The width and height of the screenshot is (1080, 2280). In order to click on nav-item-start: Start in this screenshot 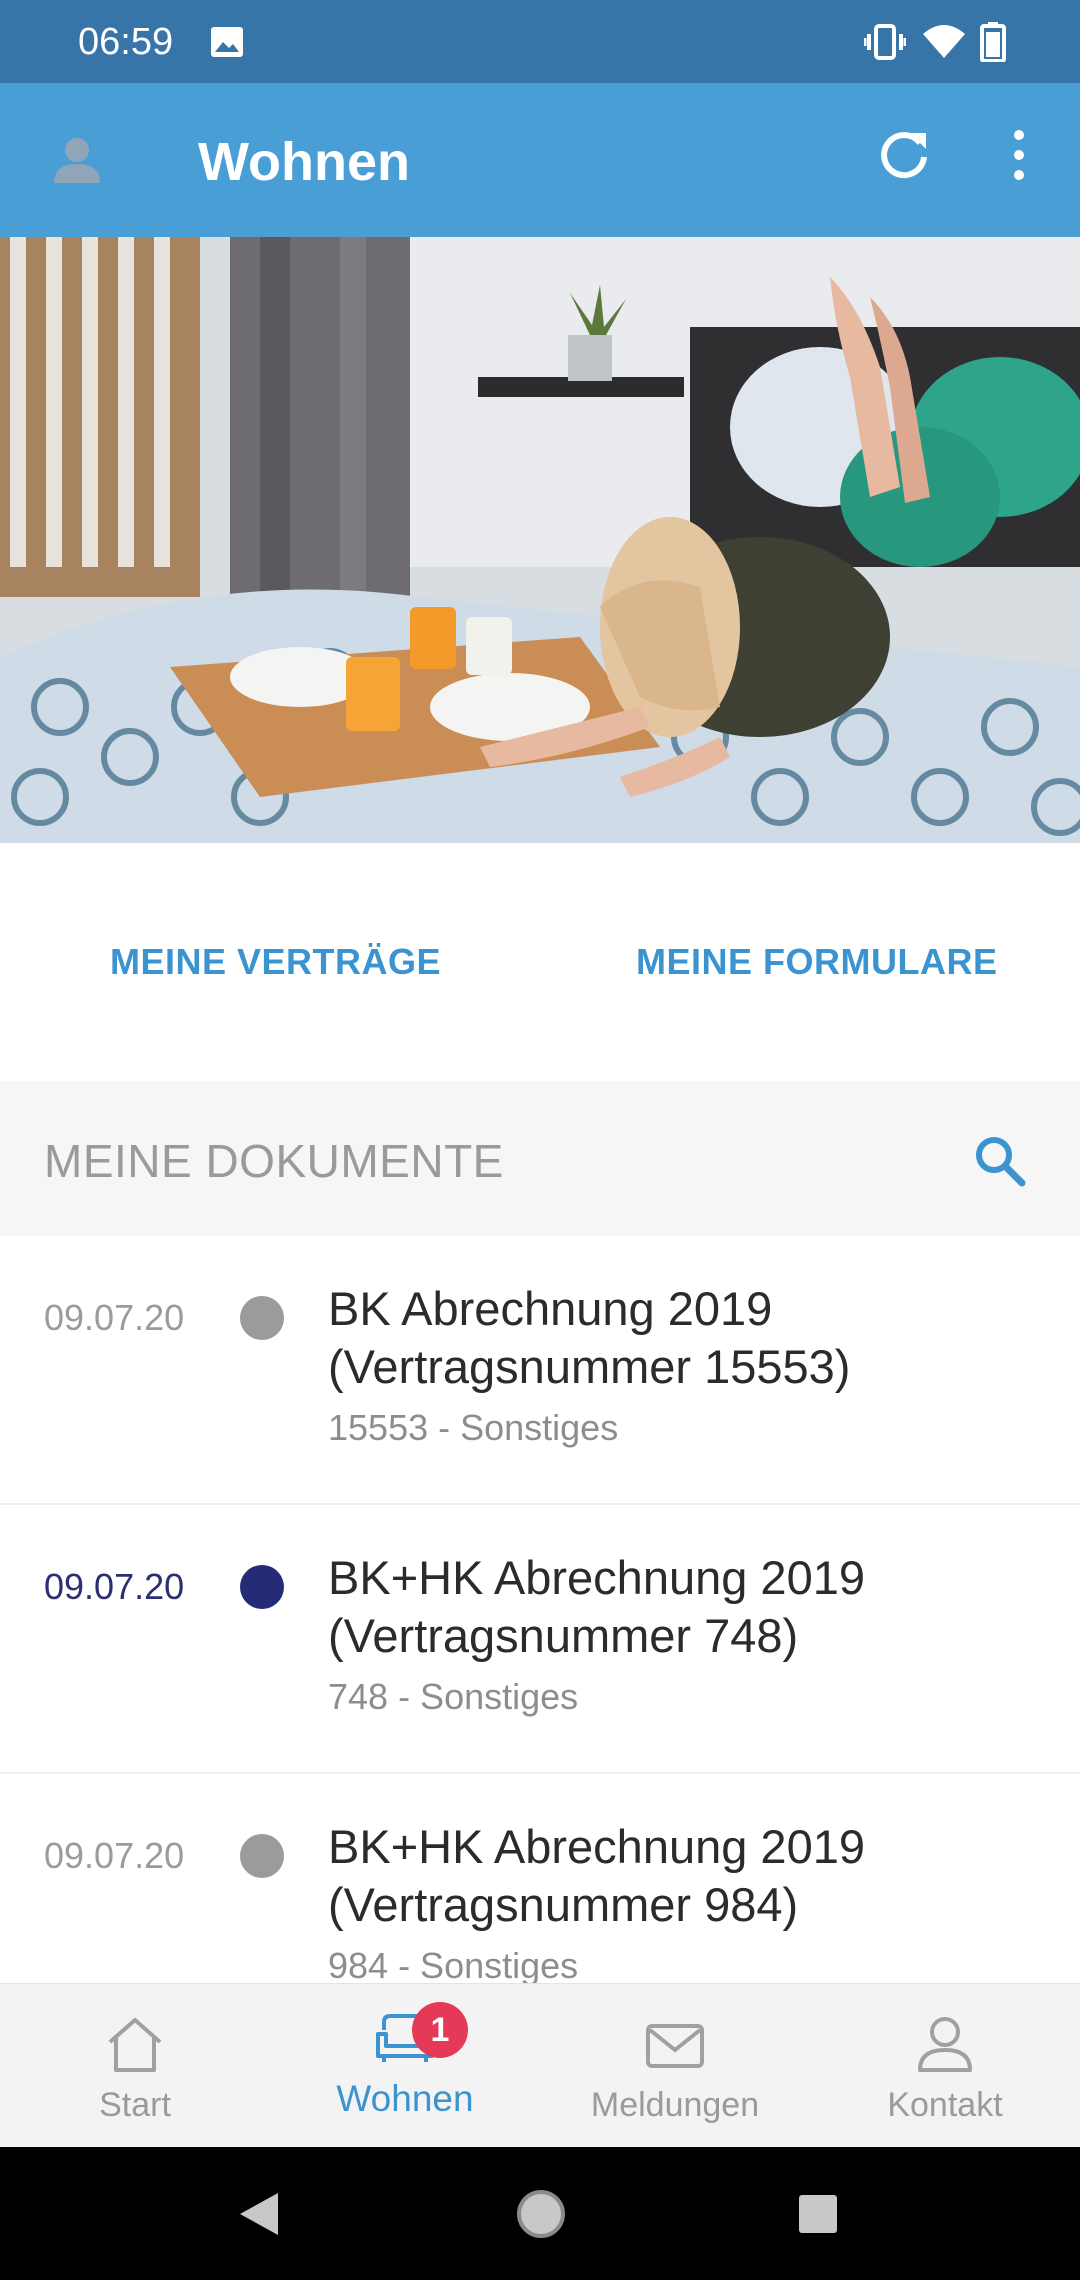, I will do `click(135, 2066)`.